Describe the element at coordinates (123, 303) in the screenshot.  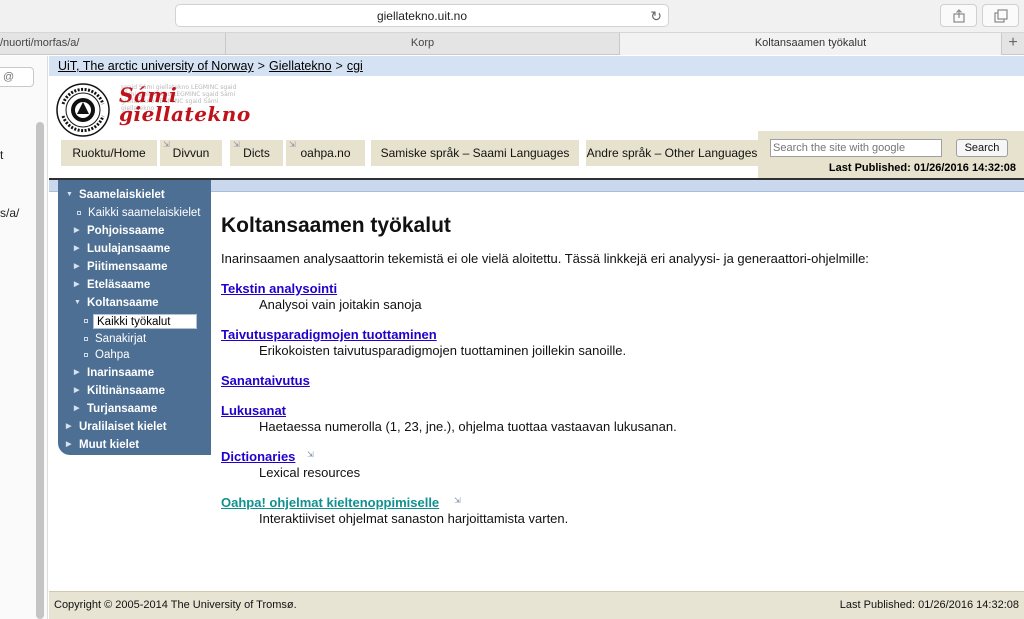
I see `menu-item-label: Koltansaame` at that location.